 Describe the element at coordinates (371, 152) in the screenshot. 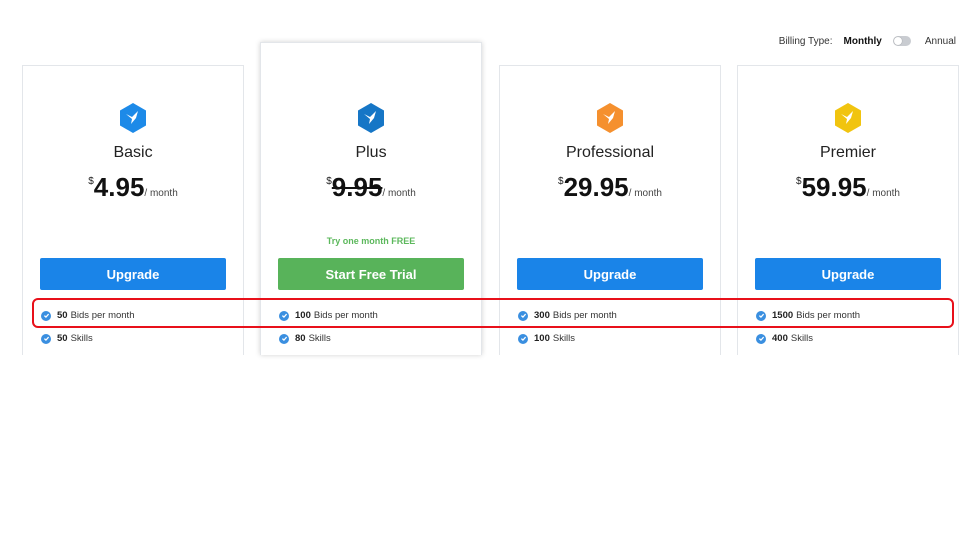

I see `plan-name: Plus` at that location.